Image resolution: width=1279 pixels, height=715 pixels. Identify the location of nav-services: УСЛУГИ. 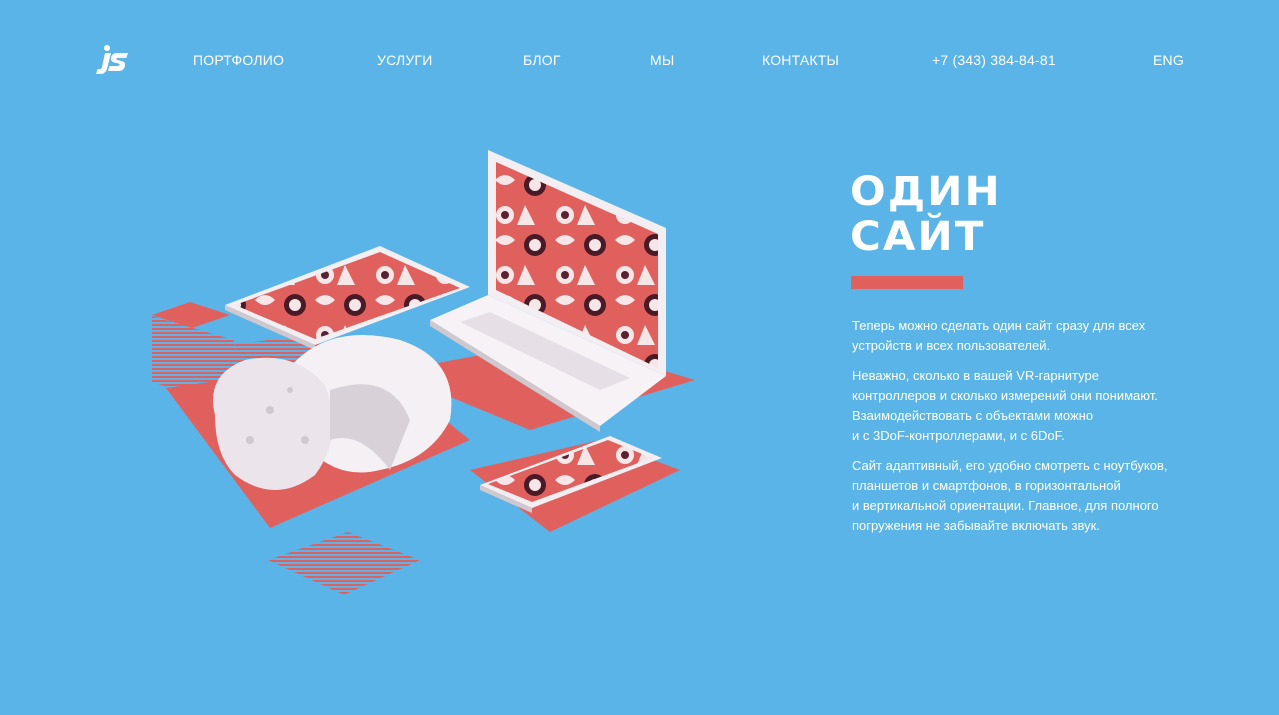
(404, 60).